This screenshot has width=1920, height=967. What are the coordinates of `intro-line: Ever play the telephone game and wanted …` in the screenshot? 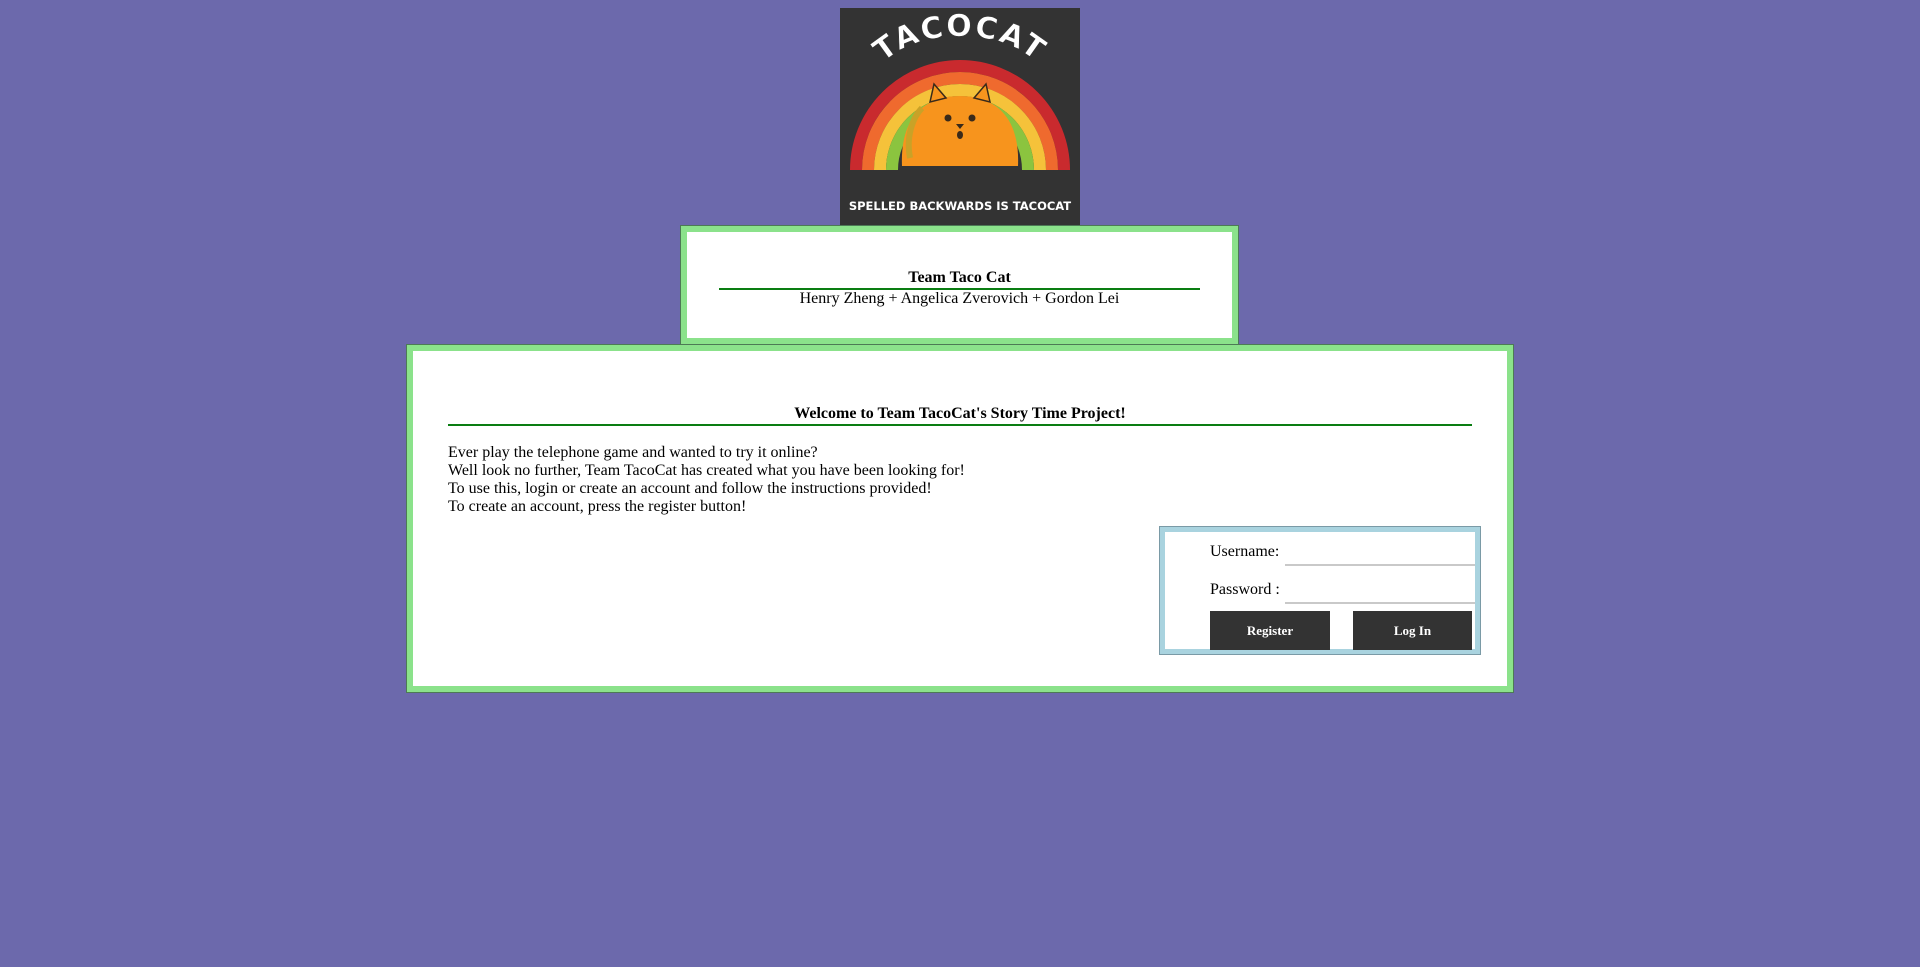 It's located at (633, 452).